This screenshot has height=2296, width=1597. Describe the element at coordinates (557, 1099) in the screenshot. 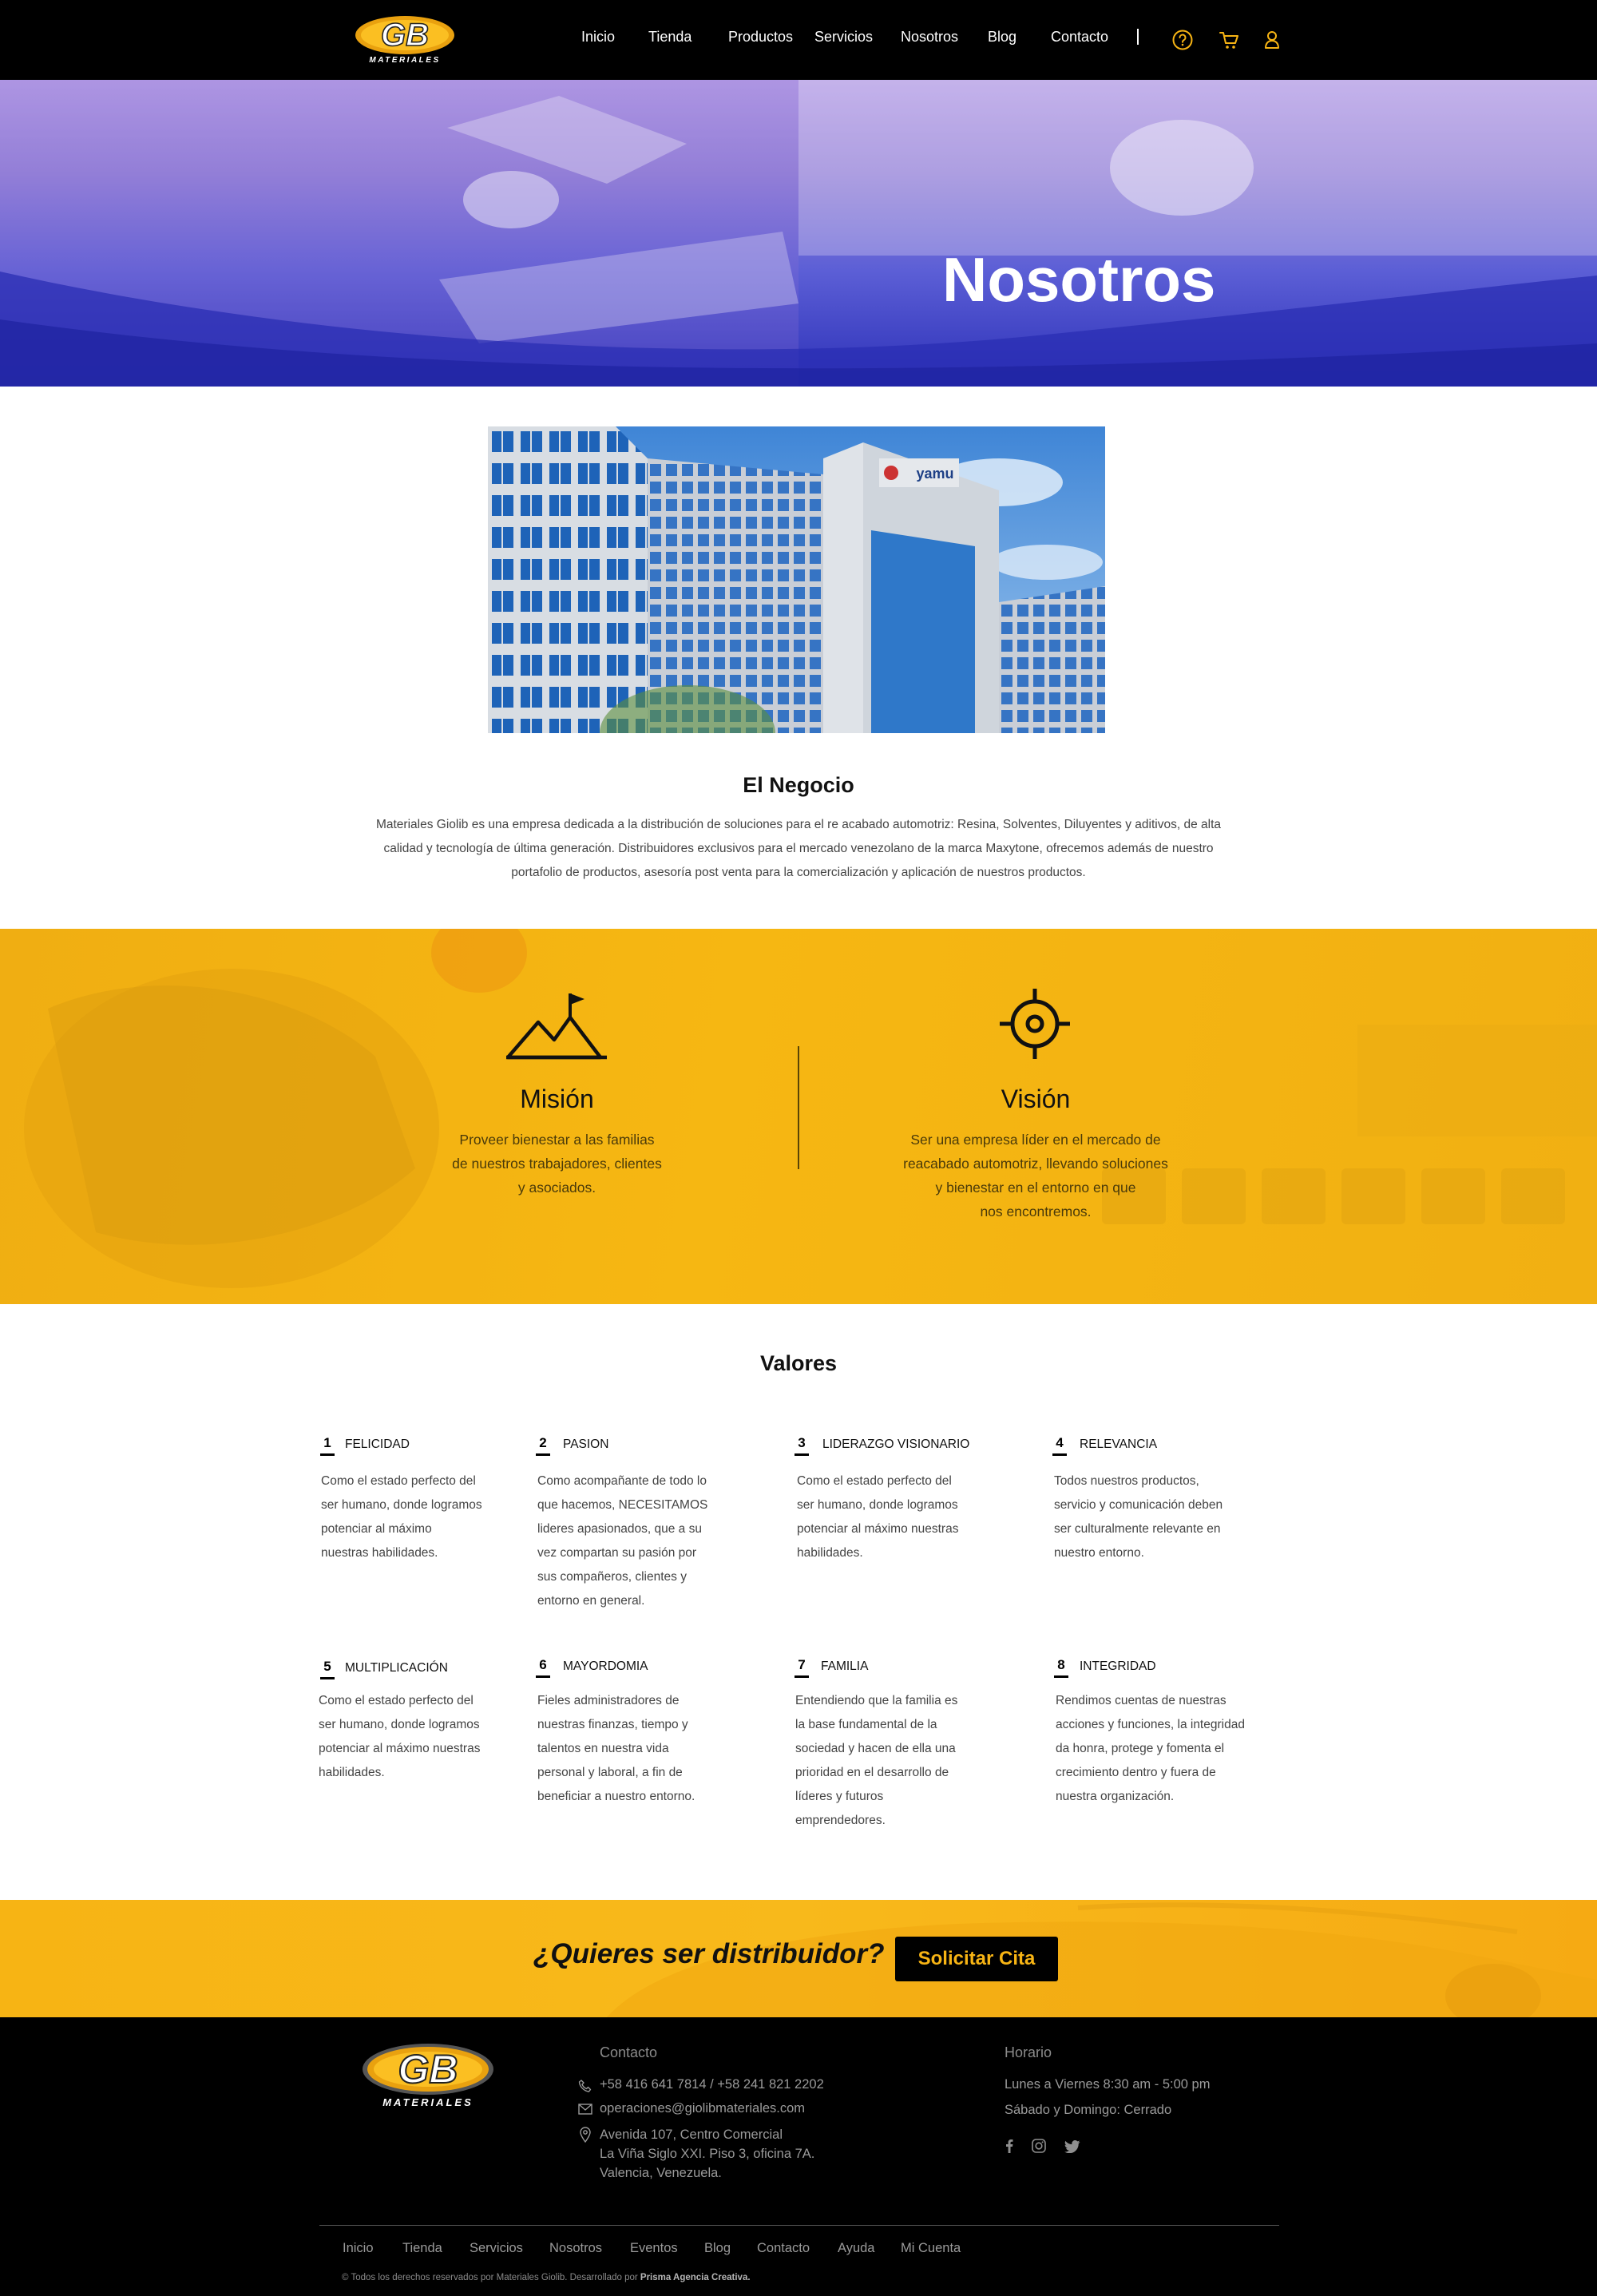

I see `mision-title: Misión` at that location.